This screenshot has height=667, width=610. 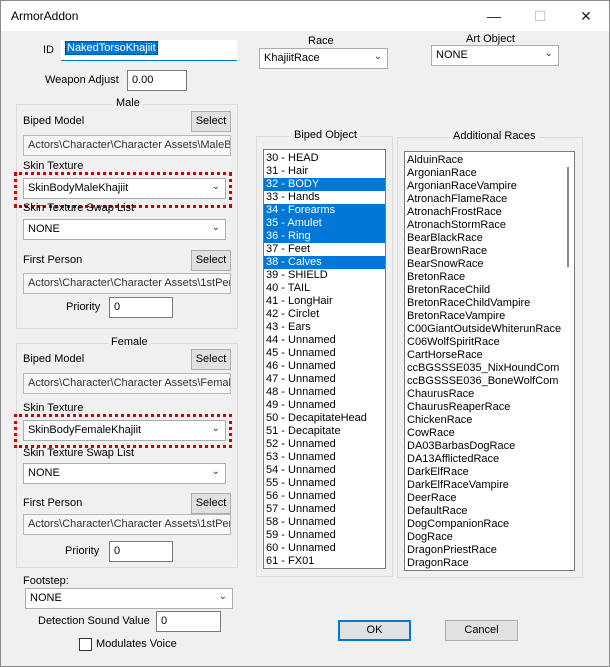 I want to click on biped-object-item: 34 - Forearms, so click(x=324, y=210).